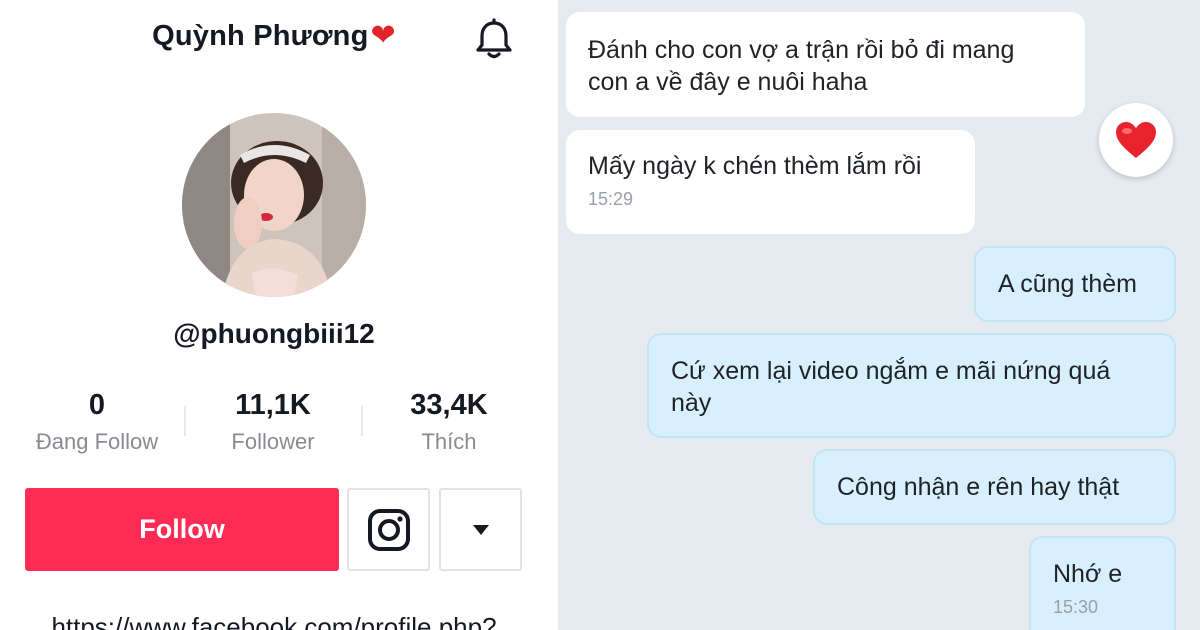 Image resolution: width=1200 pixels, height=630 pixels. Describe the element at coordinates (274, 205) in the screenshot. I see `avatar` at that location.